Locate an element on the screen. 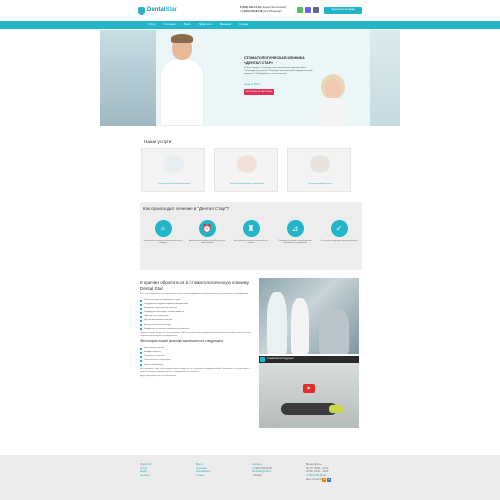  footer-column-2: Врачи О клинике Сертификаты Отзывы is located at coordinates (203, 471).